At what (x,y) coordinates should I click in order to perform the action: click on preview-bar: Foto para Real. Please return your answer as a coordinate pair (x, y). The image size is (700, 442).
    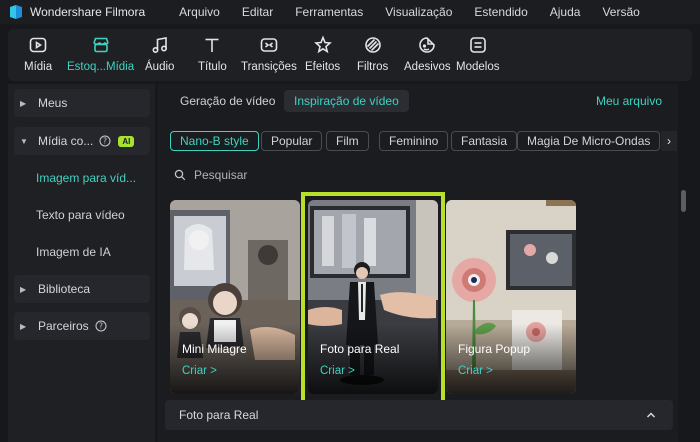
    Looking at the image, I should click on (419, 415).